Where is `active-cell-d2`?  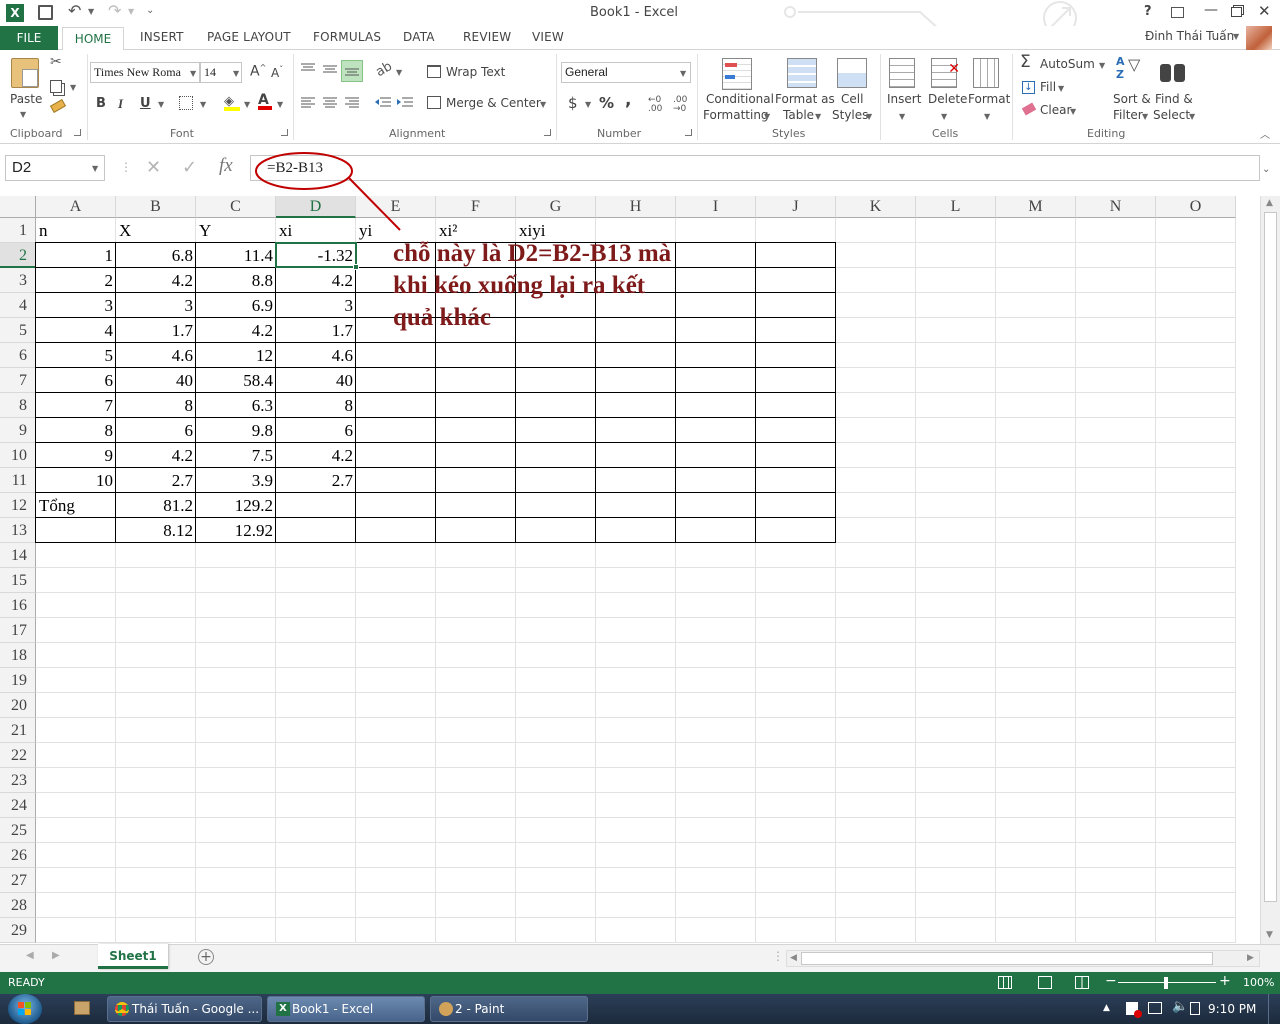 active-cell-d2 is located at coordinates (316, 255).